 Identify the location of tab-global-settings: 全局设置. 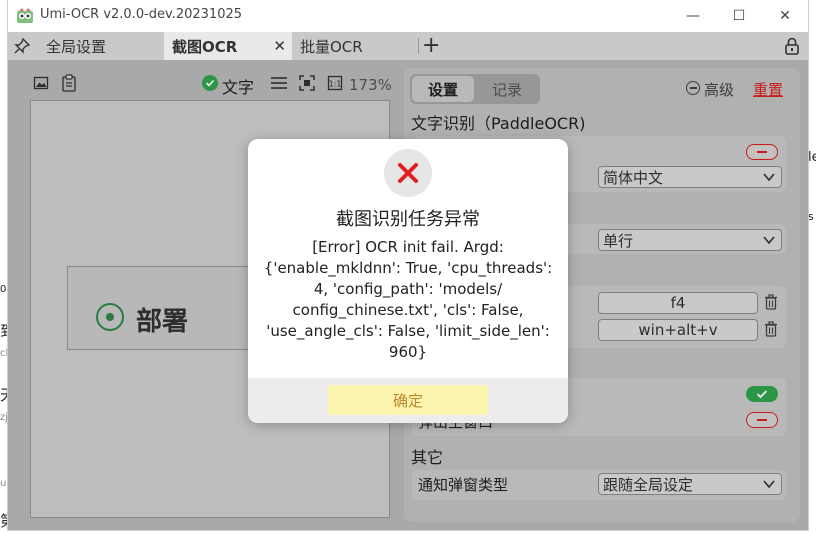
(98, 46).